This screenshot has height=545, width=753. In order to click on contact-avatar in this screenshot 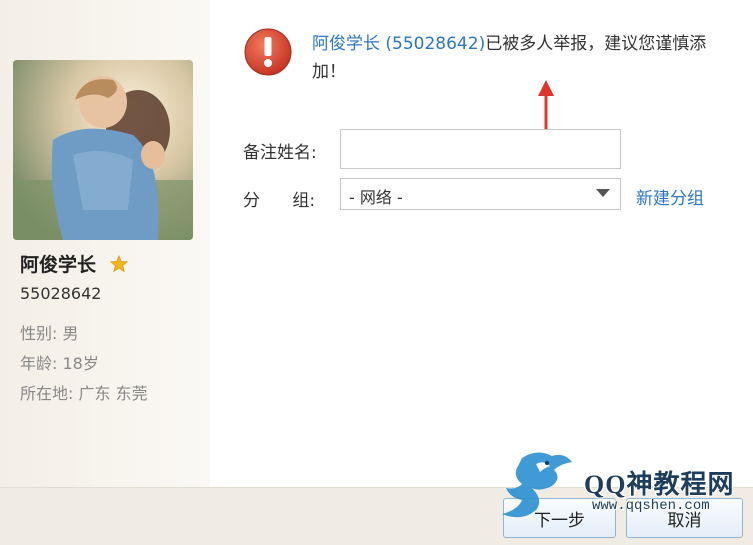, I will do `click(103, 150)`.